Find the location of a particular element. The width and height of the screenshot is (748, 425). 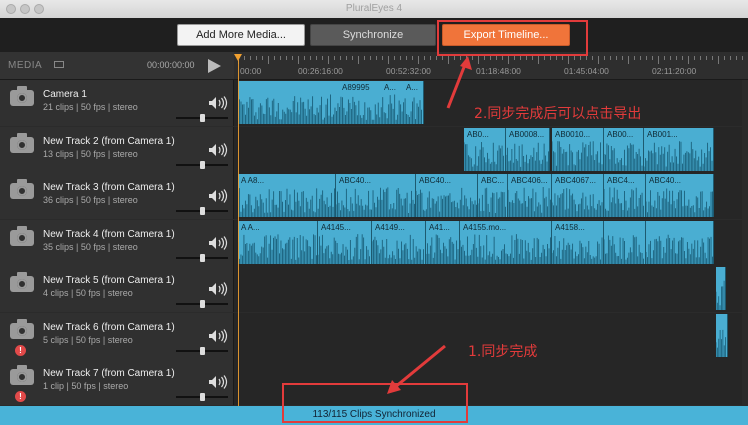

annotation-arrows is located at coordinates (429, 225).